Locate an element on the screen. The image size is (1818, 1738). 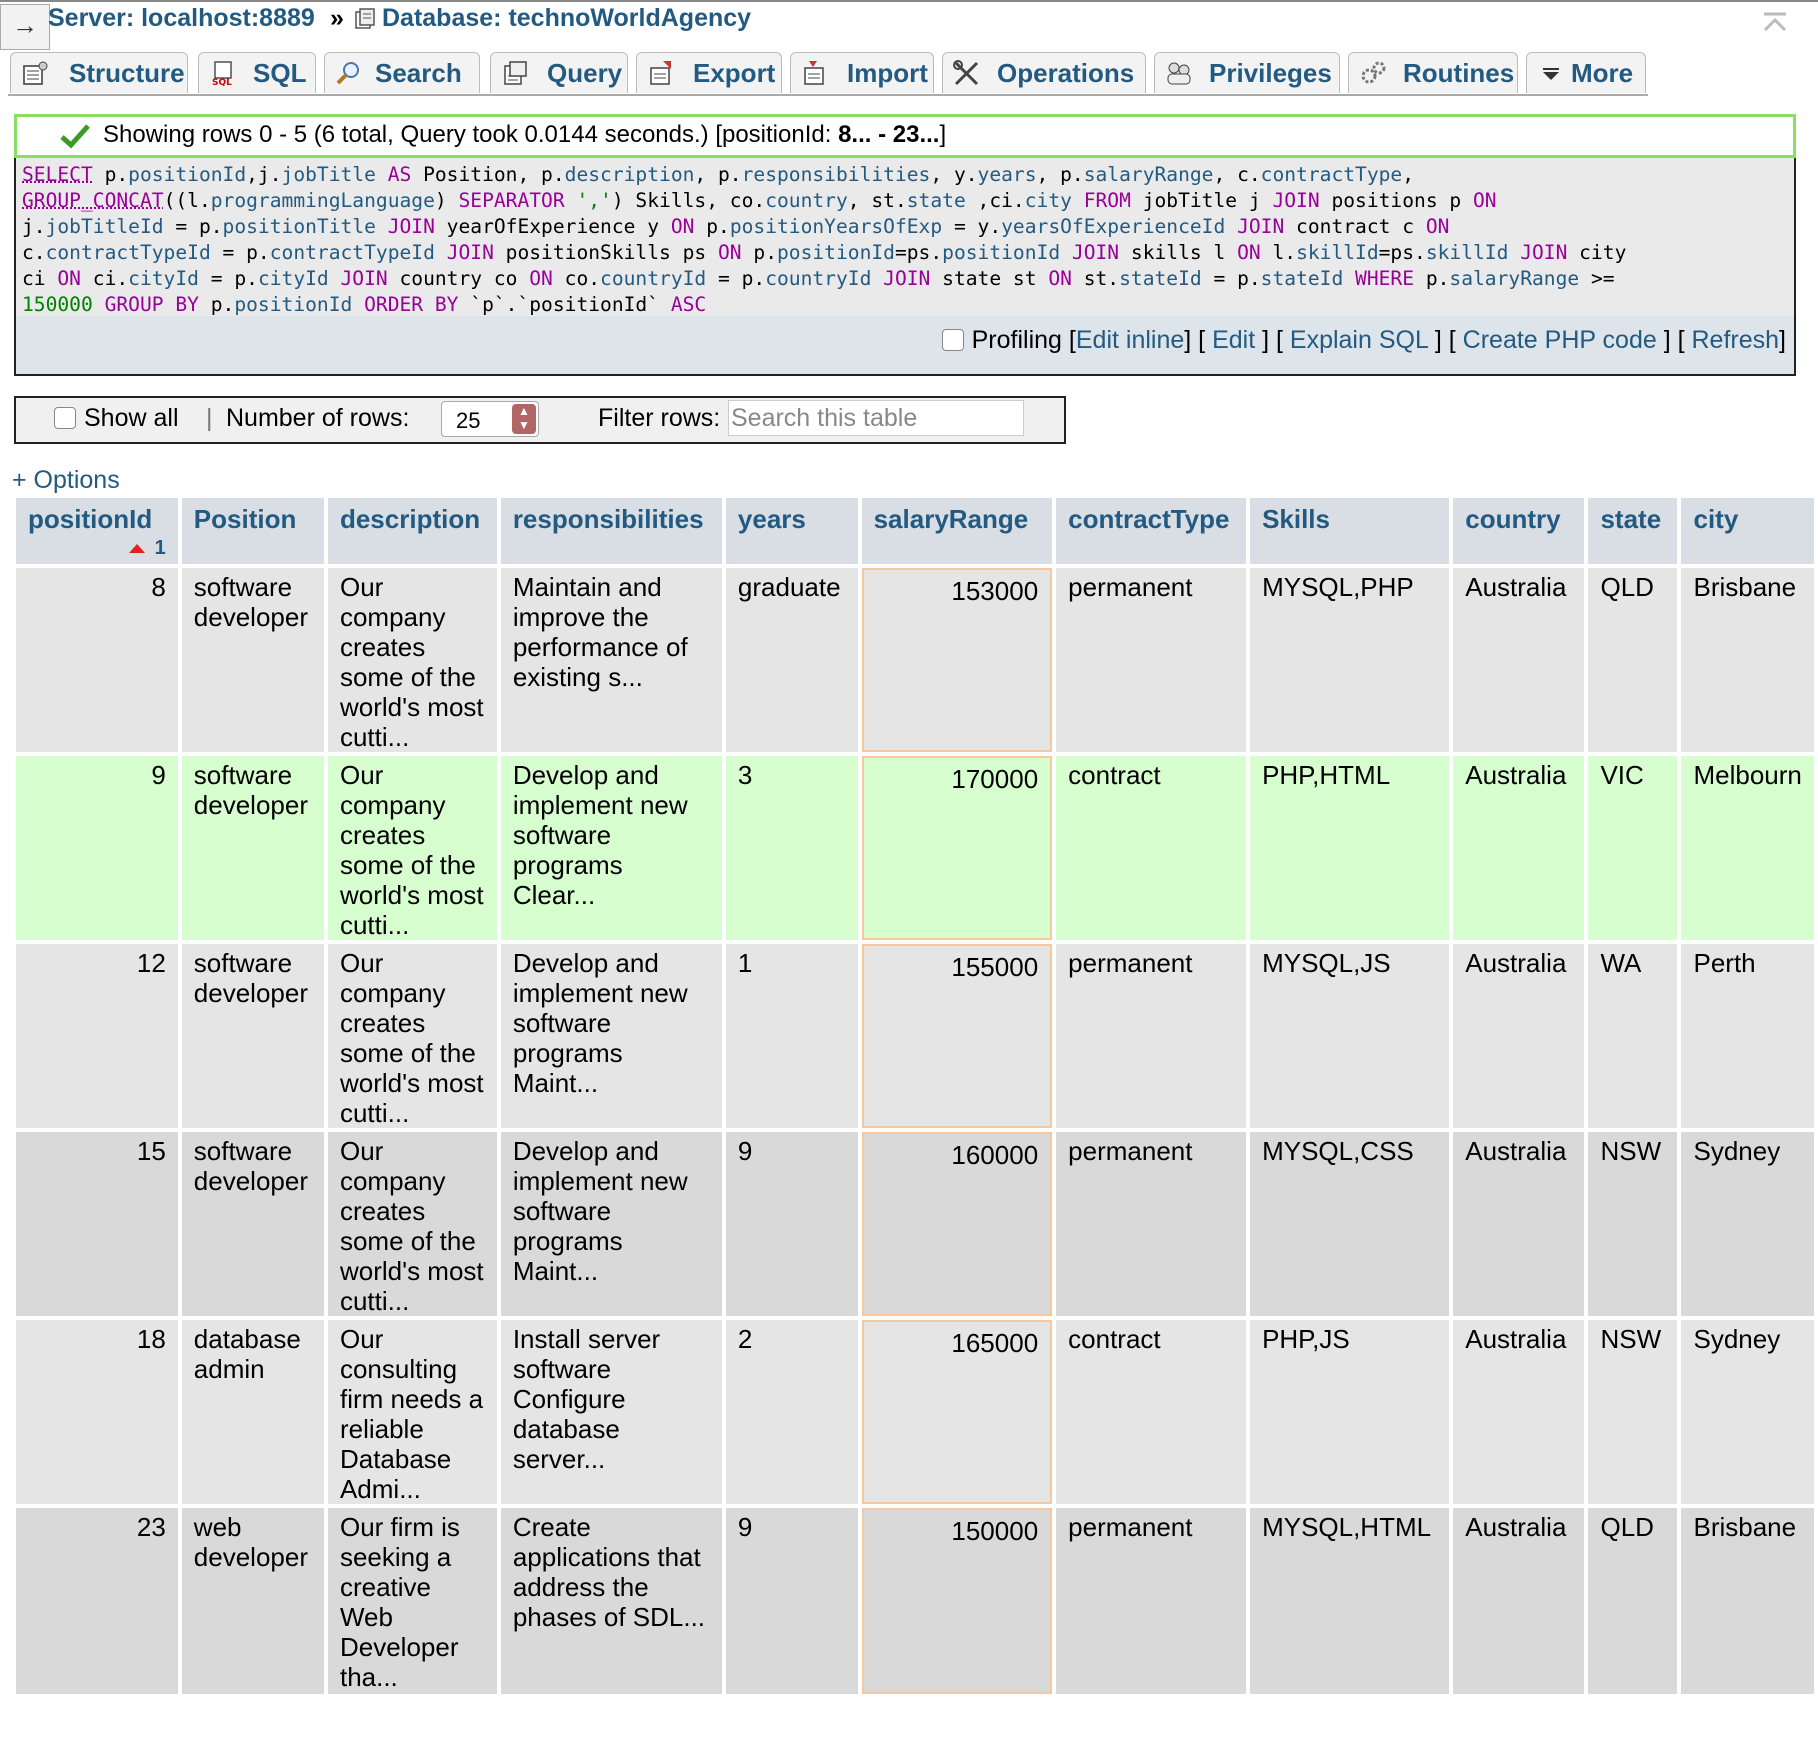
explain-sql-link: Explain SQL is located at coordinates (1359, 340).